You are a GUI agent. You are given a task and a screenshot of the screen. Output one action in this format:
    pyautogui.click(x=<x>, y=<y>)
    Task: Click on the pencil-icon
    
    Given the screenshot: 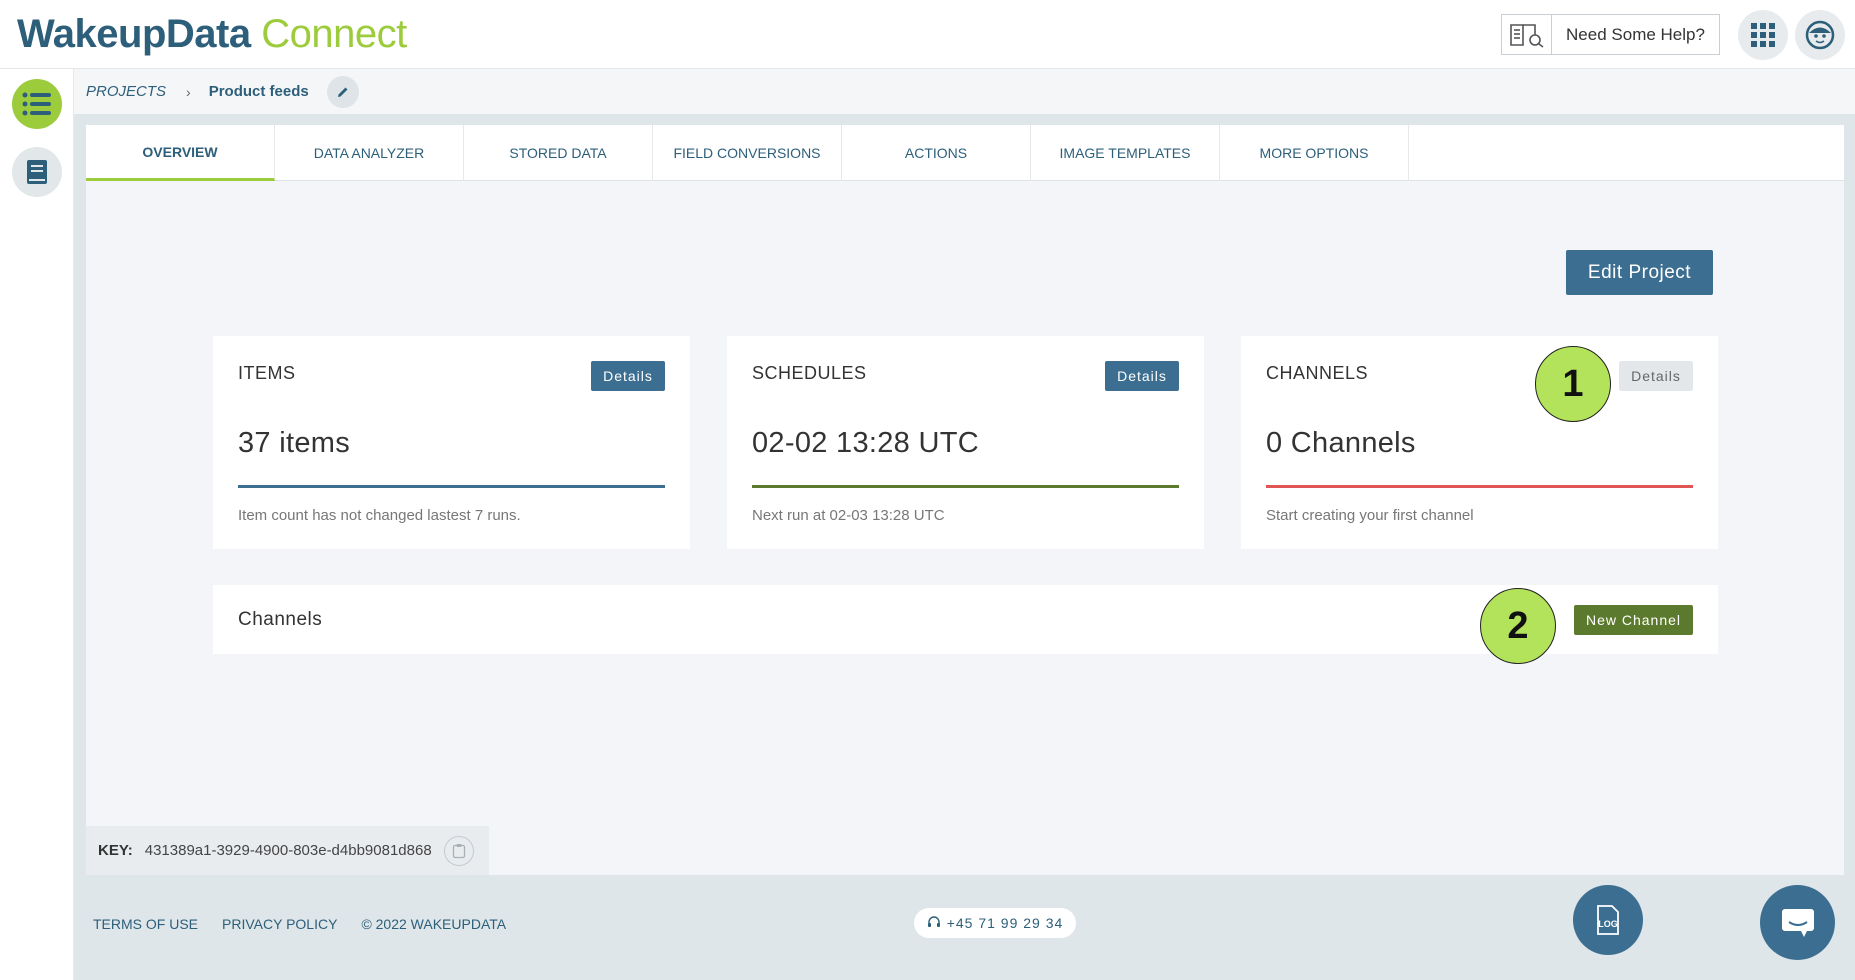 What is the action you would take?
    pyautogui.click(x=342, y=92)
    